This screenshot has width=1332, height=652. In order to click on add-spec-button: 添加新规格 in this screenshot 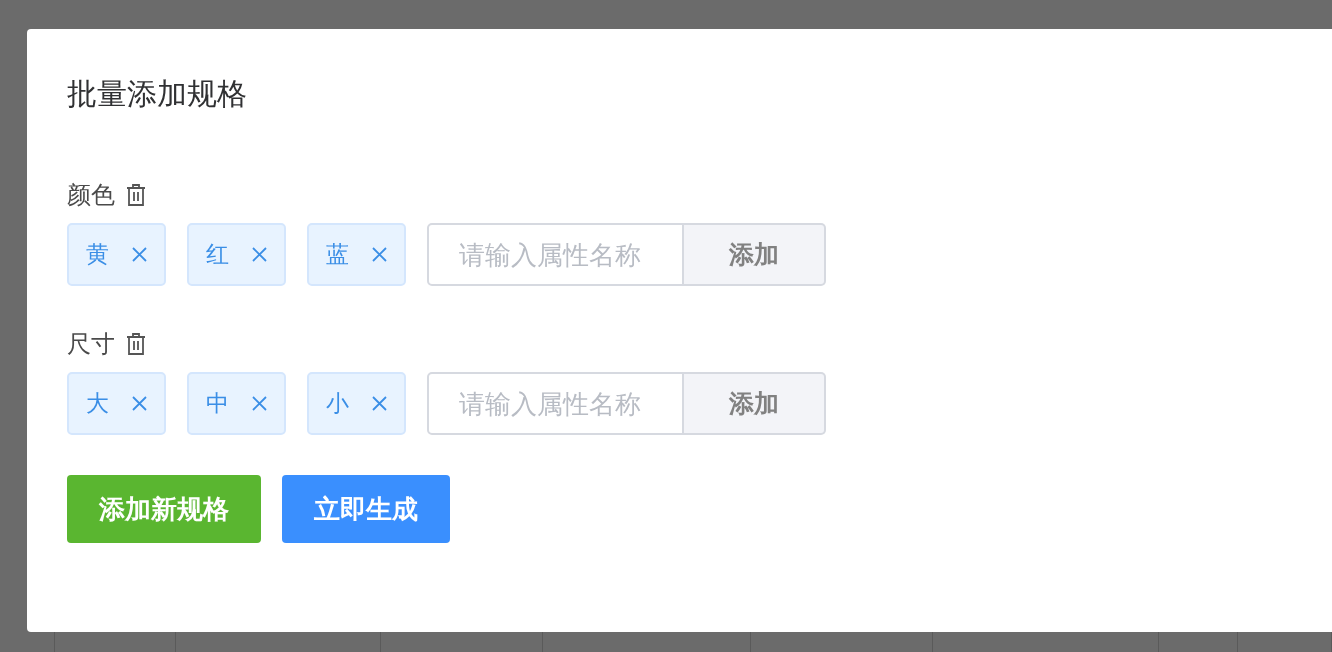, I will do `click(164, 509)`.